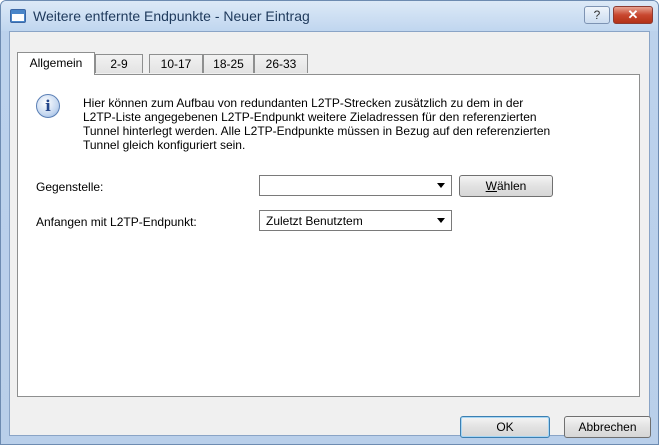  What do you see at coordinates (505, 427) in the screenshot?
I see `ok-button: OK` at bounding box center [505, 427].